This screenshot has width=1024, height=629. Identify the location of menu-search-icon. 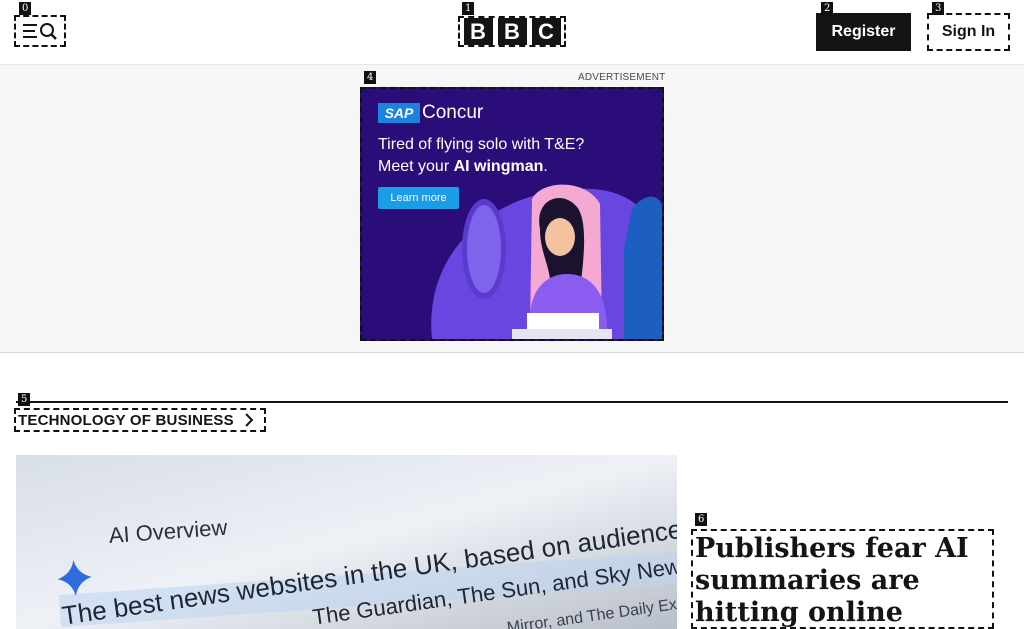
(40, 31).